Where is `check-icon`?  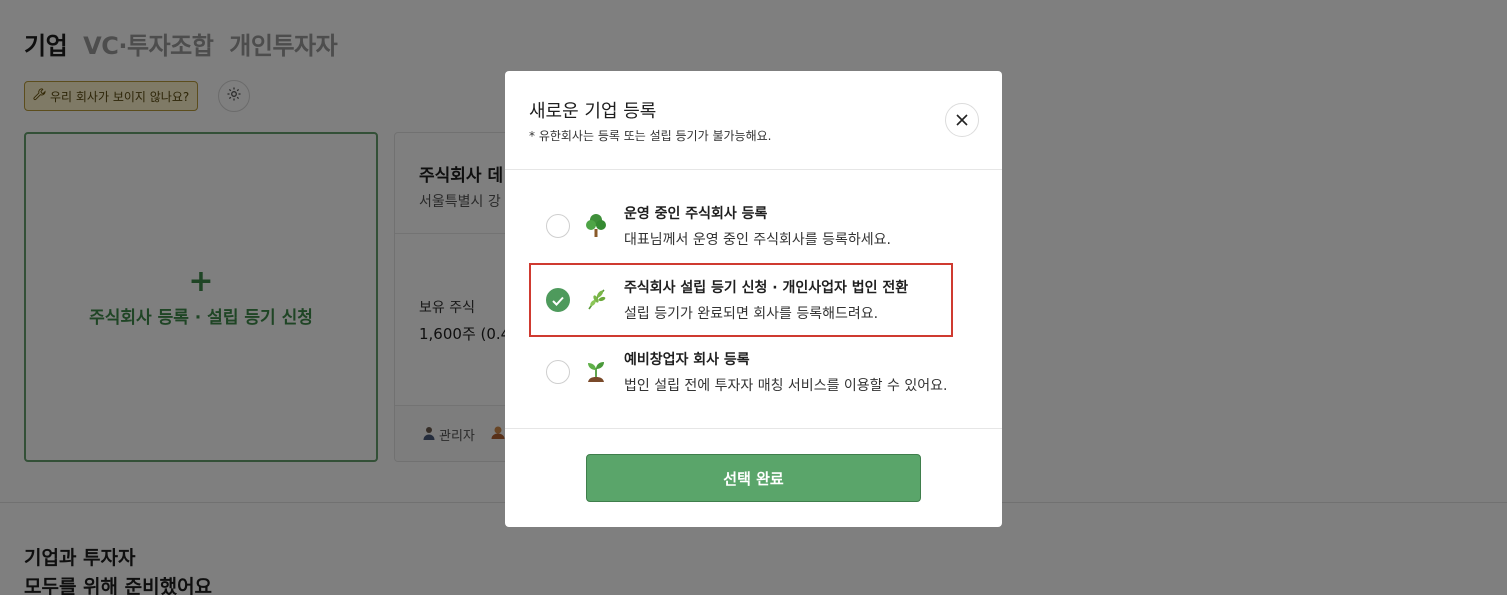 check-icon is located at coordinates (558, 300).